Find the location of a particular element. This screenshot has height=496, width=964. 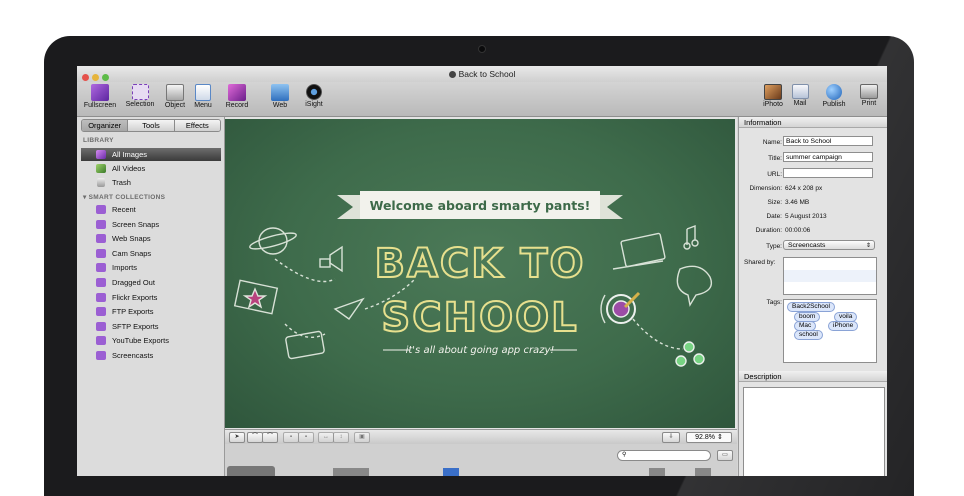

curve-tool-button: ⌒ is located at coordinates (255, 437).